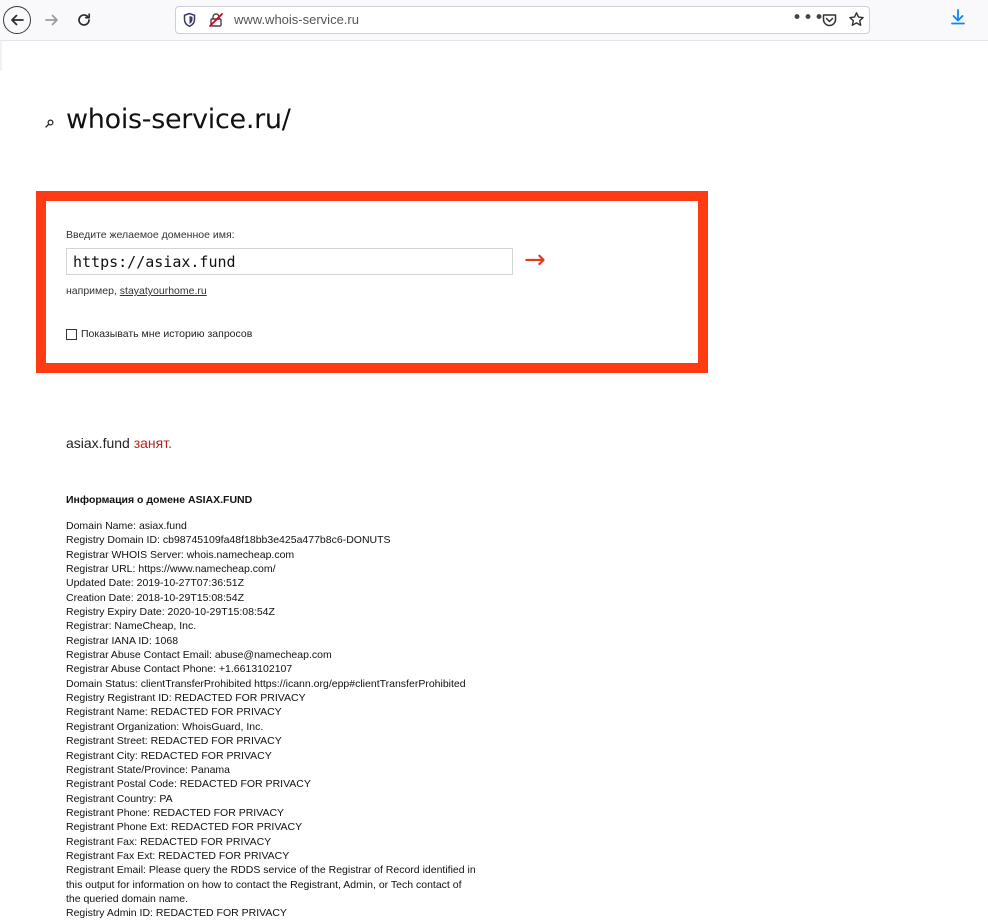 This screenshot has width=988, height=922. What do you see at coordinates (178, 855) in the screenshot?
I see `whois-line: Registrant Fax Ext: REDACTED FOR PRIVACY` at bounding box center [178, 855].